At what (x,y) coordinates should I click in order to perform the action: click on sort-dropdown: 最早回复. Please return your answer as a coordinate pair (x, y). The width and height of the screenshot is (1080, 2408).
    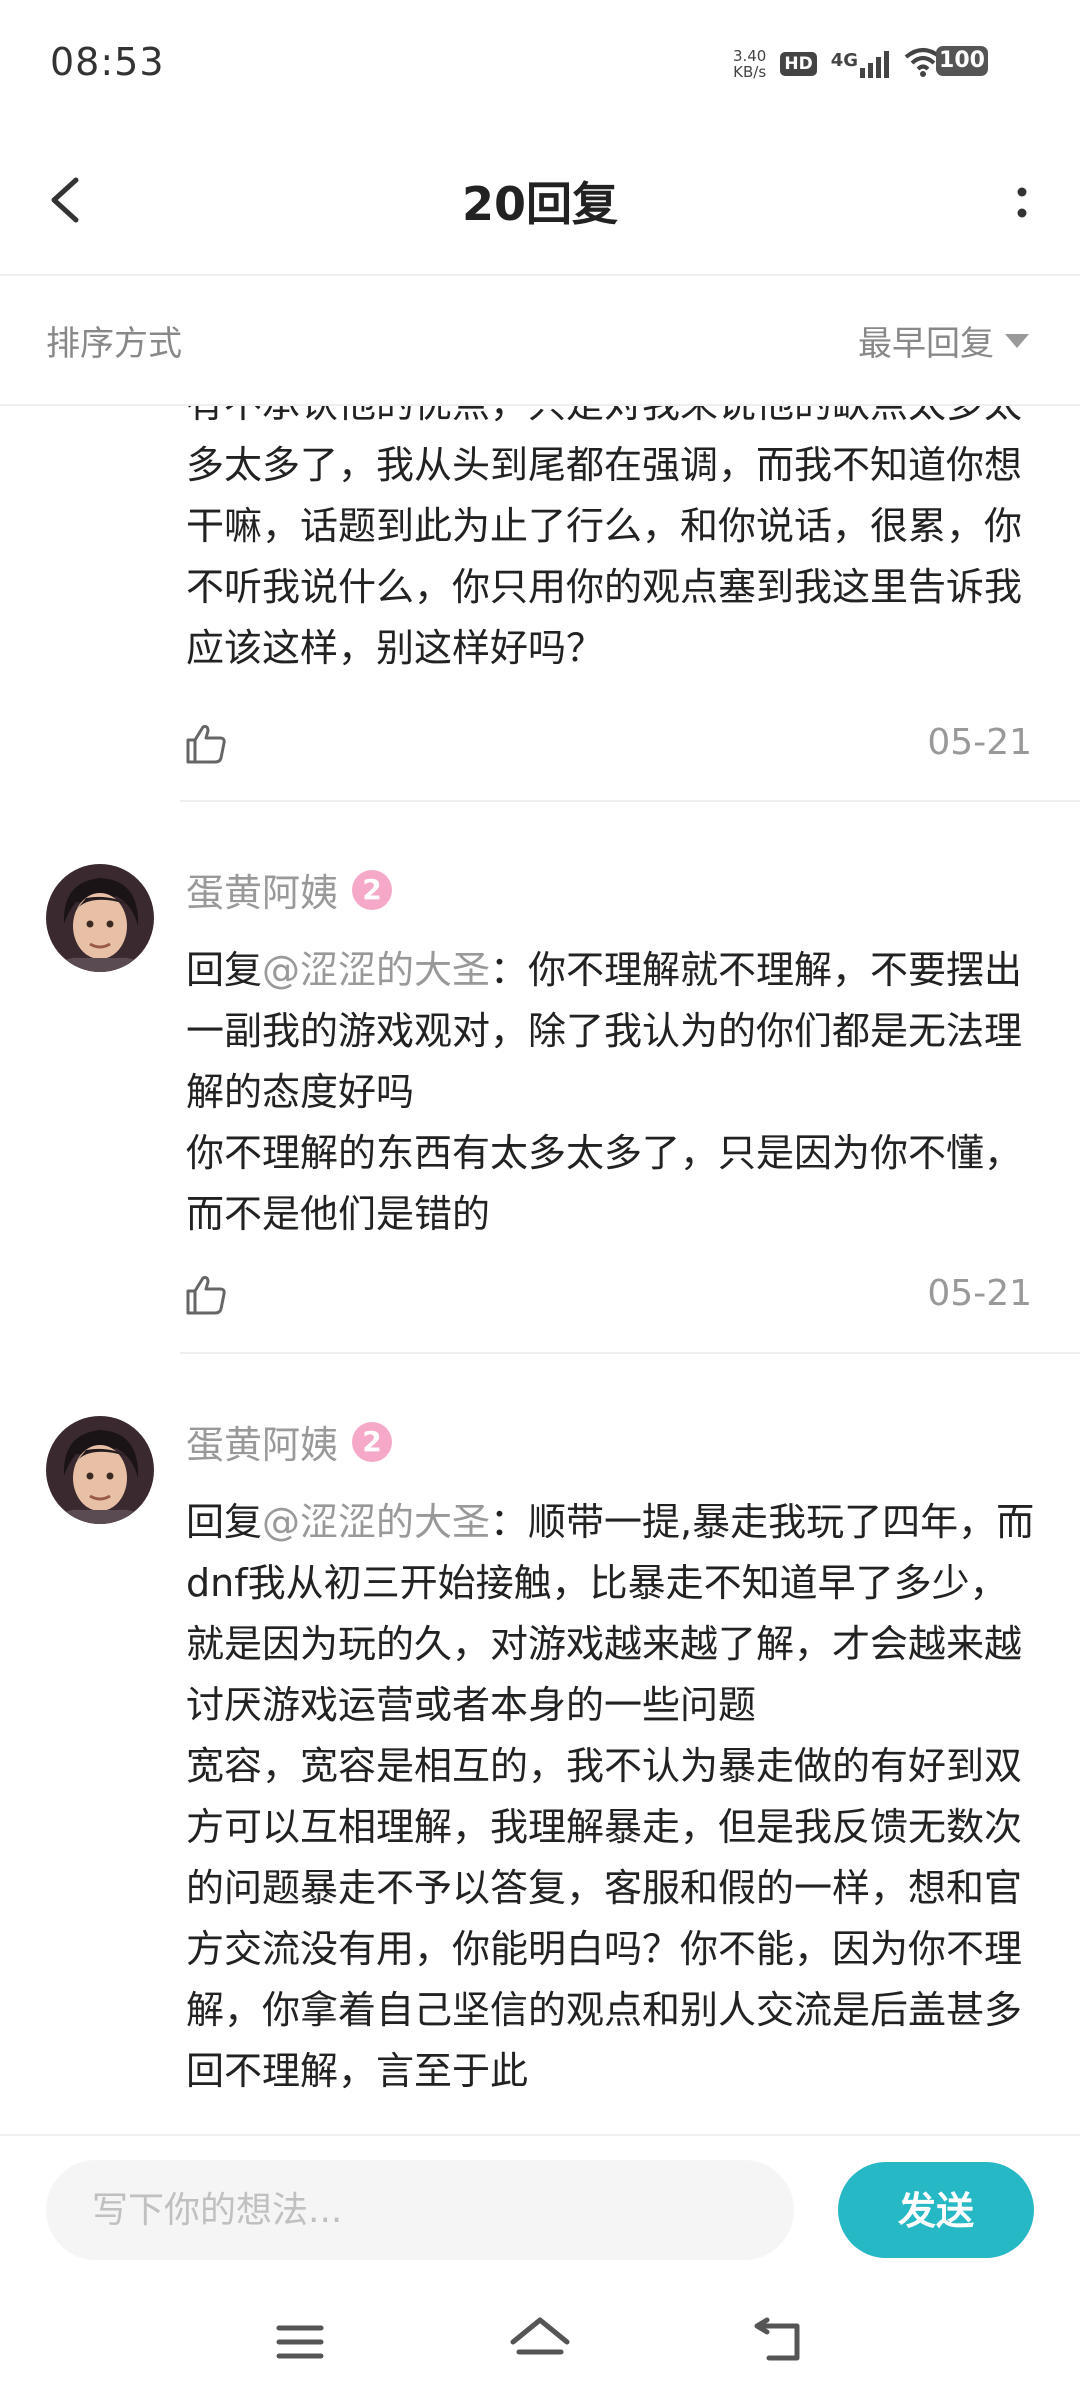
    Looking at the image, I should click on (944, 340).